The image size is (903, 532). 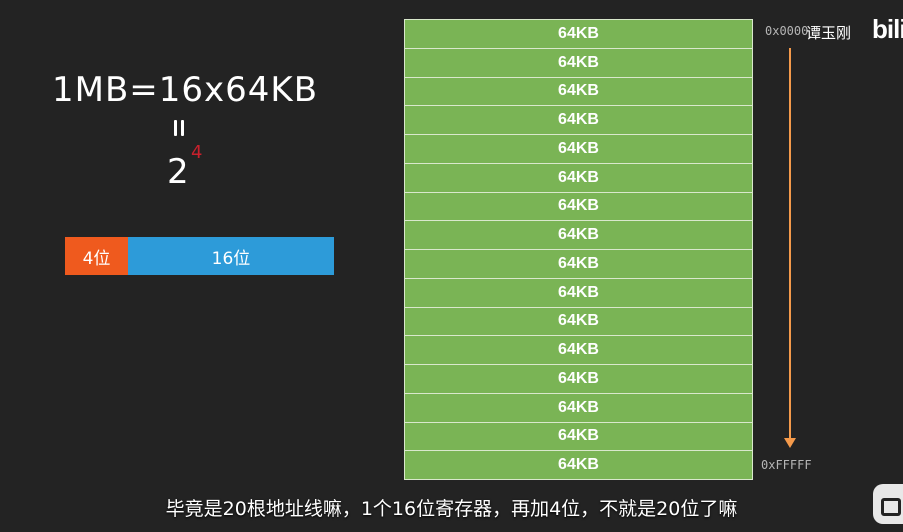 What do you see at coordinates (787, 31) in the screenshot?
I see `start-address-label: 0x0000` at bounding box center [787, 31].